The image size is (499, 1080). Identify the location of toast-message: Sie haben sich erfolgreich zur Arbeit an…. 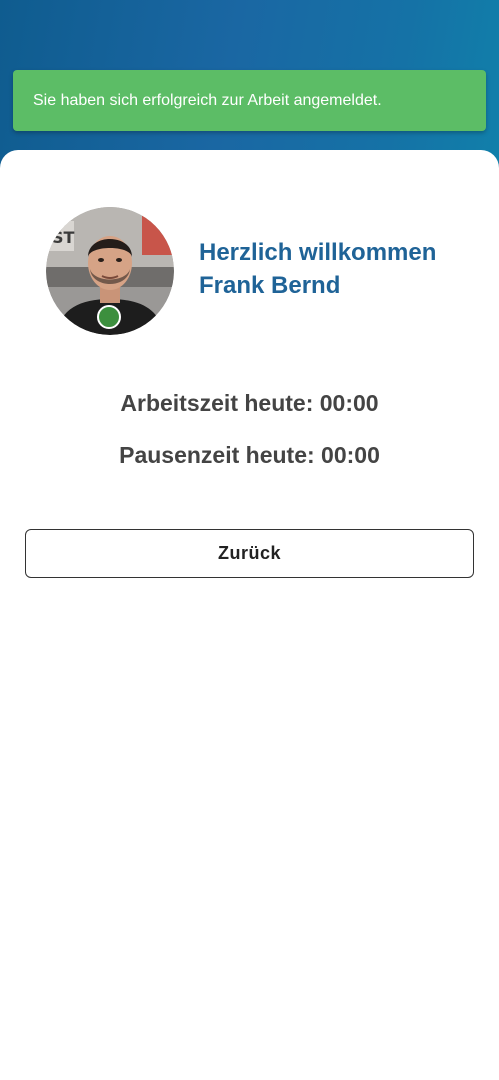
(207, 100).